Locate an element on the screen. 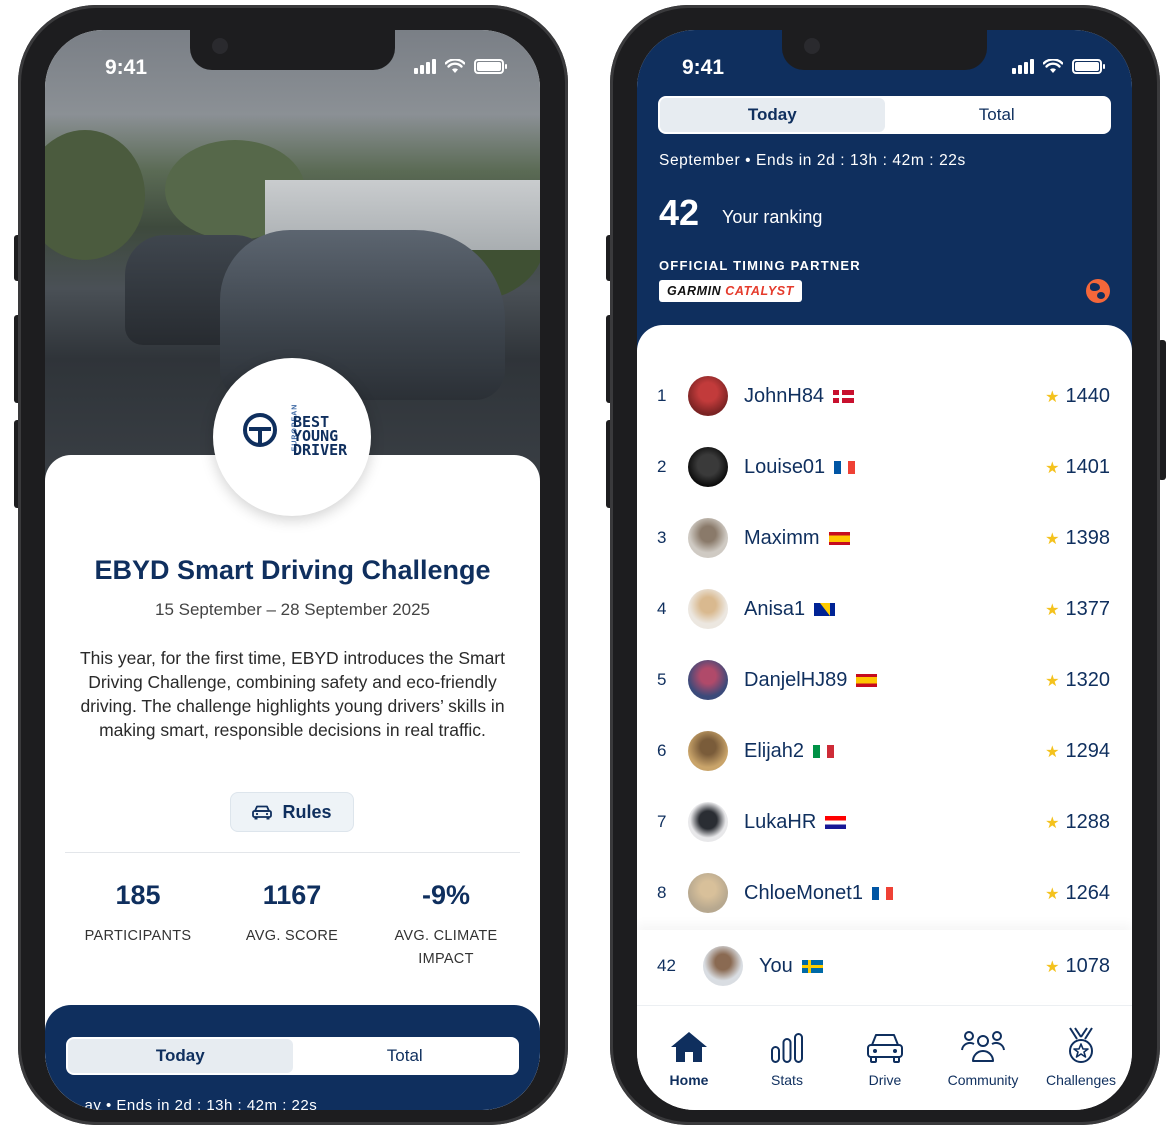 The height and width of the screenshot is (1125, 1175). row-score: ★ 1377 is located at coordinates (1077, 608).